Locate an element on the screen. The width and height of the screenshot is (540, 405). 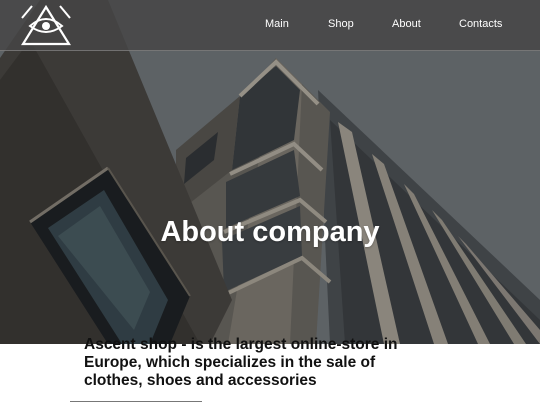
nav-item-shop: Shop is located at coordinates (341, 24).